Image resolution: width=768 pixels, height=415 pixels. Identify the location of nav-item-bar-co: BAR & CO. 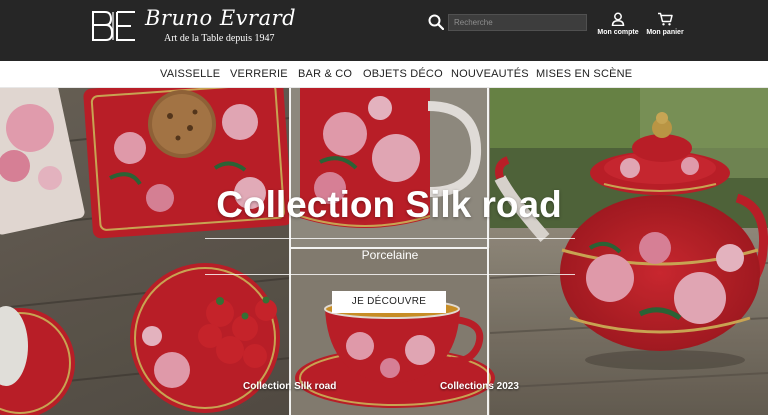
(325, 74).